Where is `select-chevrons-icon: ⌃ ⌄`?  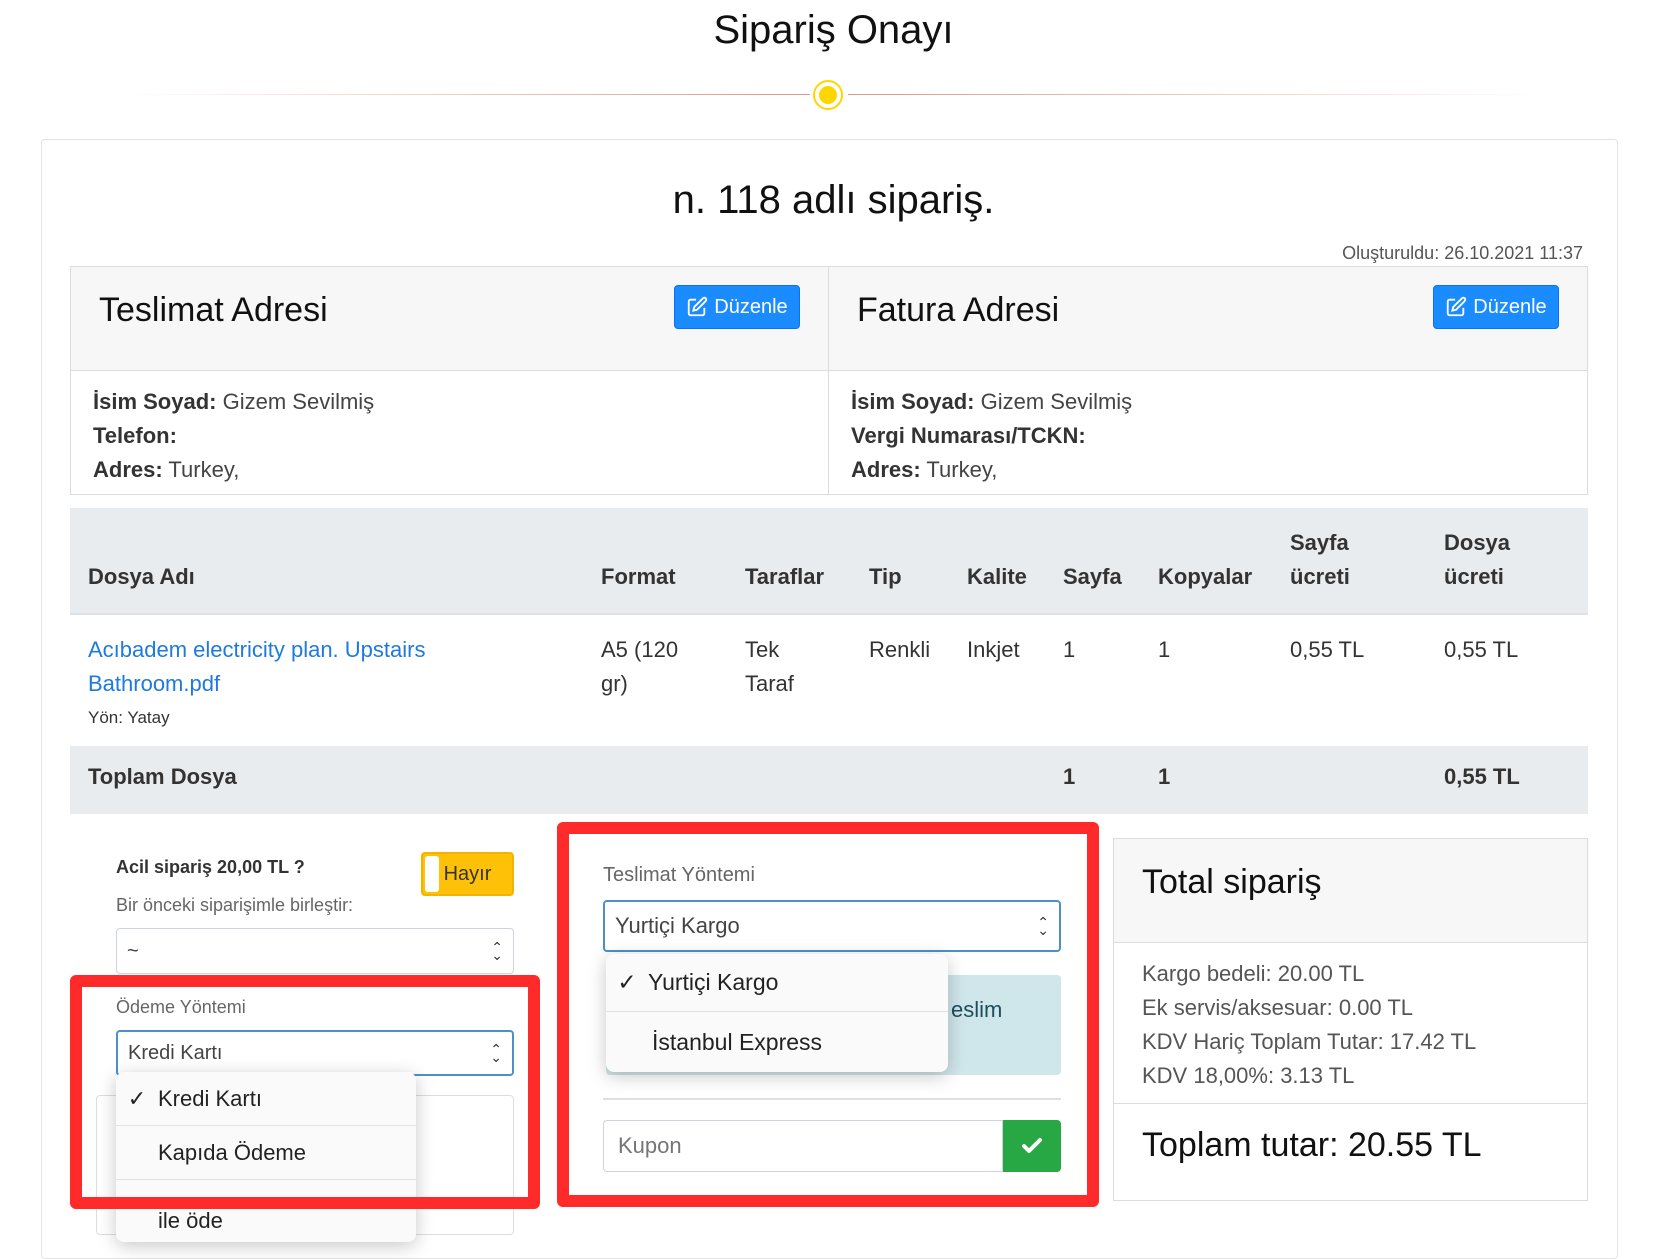 select-chevrons-icon: ⌃ ⌄ is located at coordinates (497, 951).